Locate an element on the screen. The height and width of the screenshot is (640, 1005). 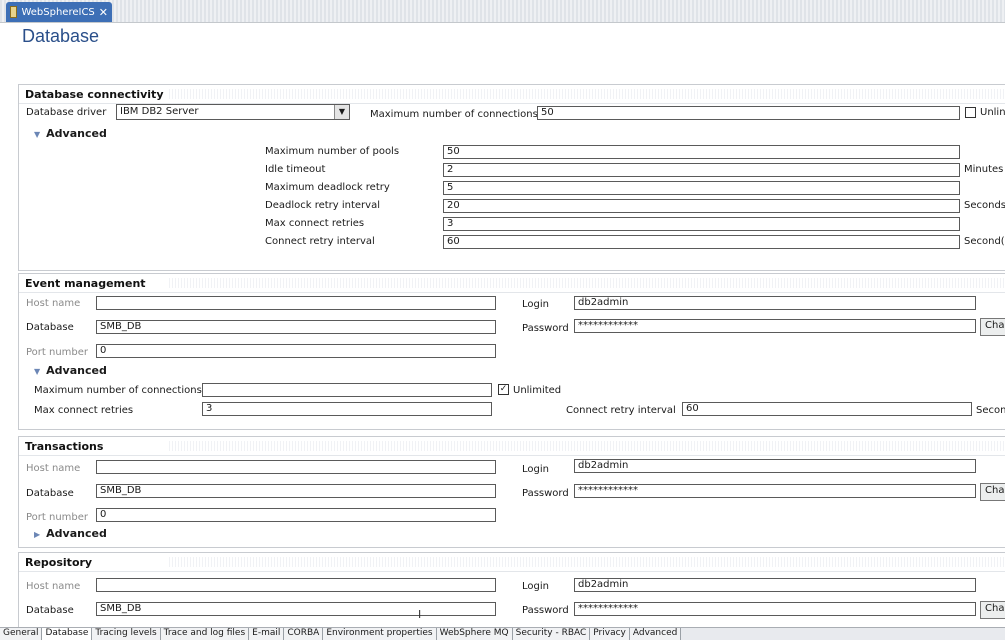
advanced-setting-input: 50 is located at coordinates (701, 152).